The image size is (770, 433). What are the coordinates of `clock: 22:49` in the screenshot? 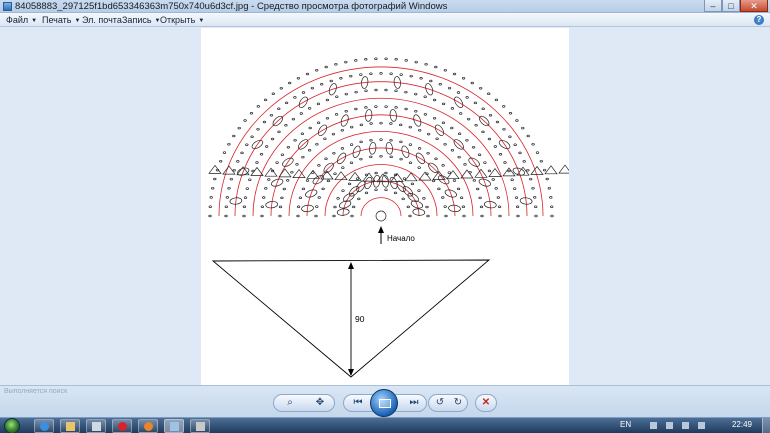 It's located at (742, 424).